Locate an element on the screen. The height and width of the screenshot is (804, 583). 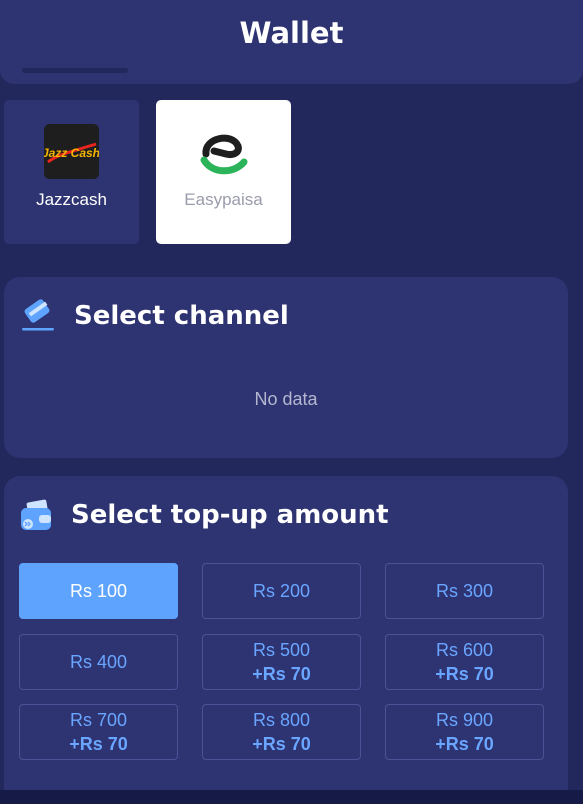
easypaisa-logo-icon is located at coordinates (223, 151).